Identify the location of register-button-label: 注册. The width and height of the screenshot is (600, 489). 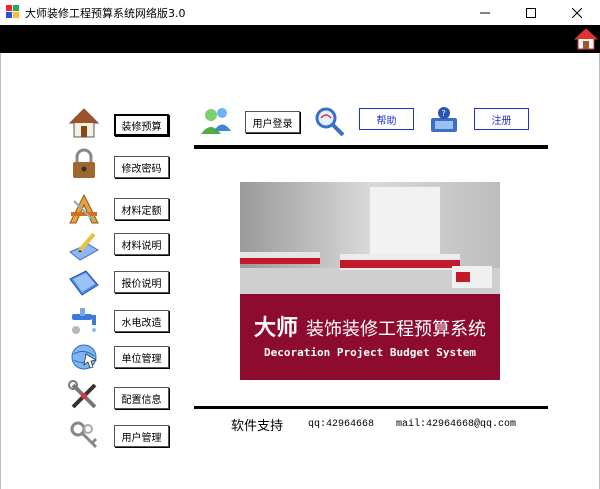
(501, 121).